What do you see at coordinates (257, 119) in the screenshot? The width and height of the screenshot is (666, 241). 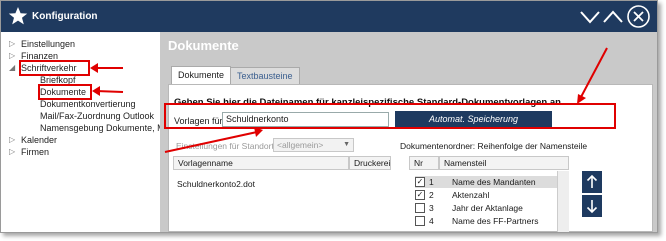 I see `vorlage-value: Schuldnerkonto` at bounding box center [257, 119].